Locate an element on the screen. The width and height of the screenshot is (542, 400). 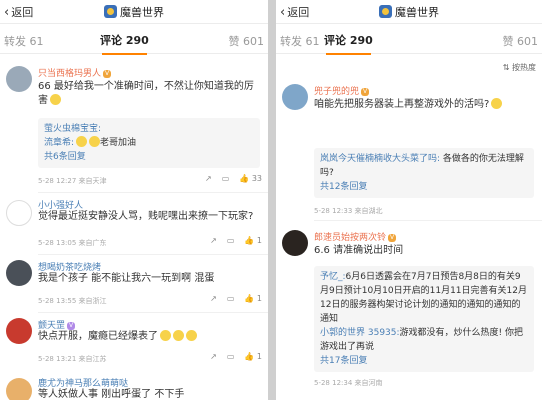
comment-text: 快点开服，魔瘾已经爆表了 is located at coordinates (149, 337).